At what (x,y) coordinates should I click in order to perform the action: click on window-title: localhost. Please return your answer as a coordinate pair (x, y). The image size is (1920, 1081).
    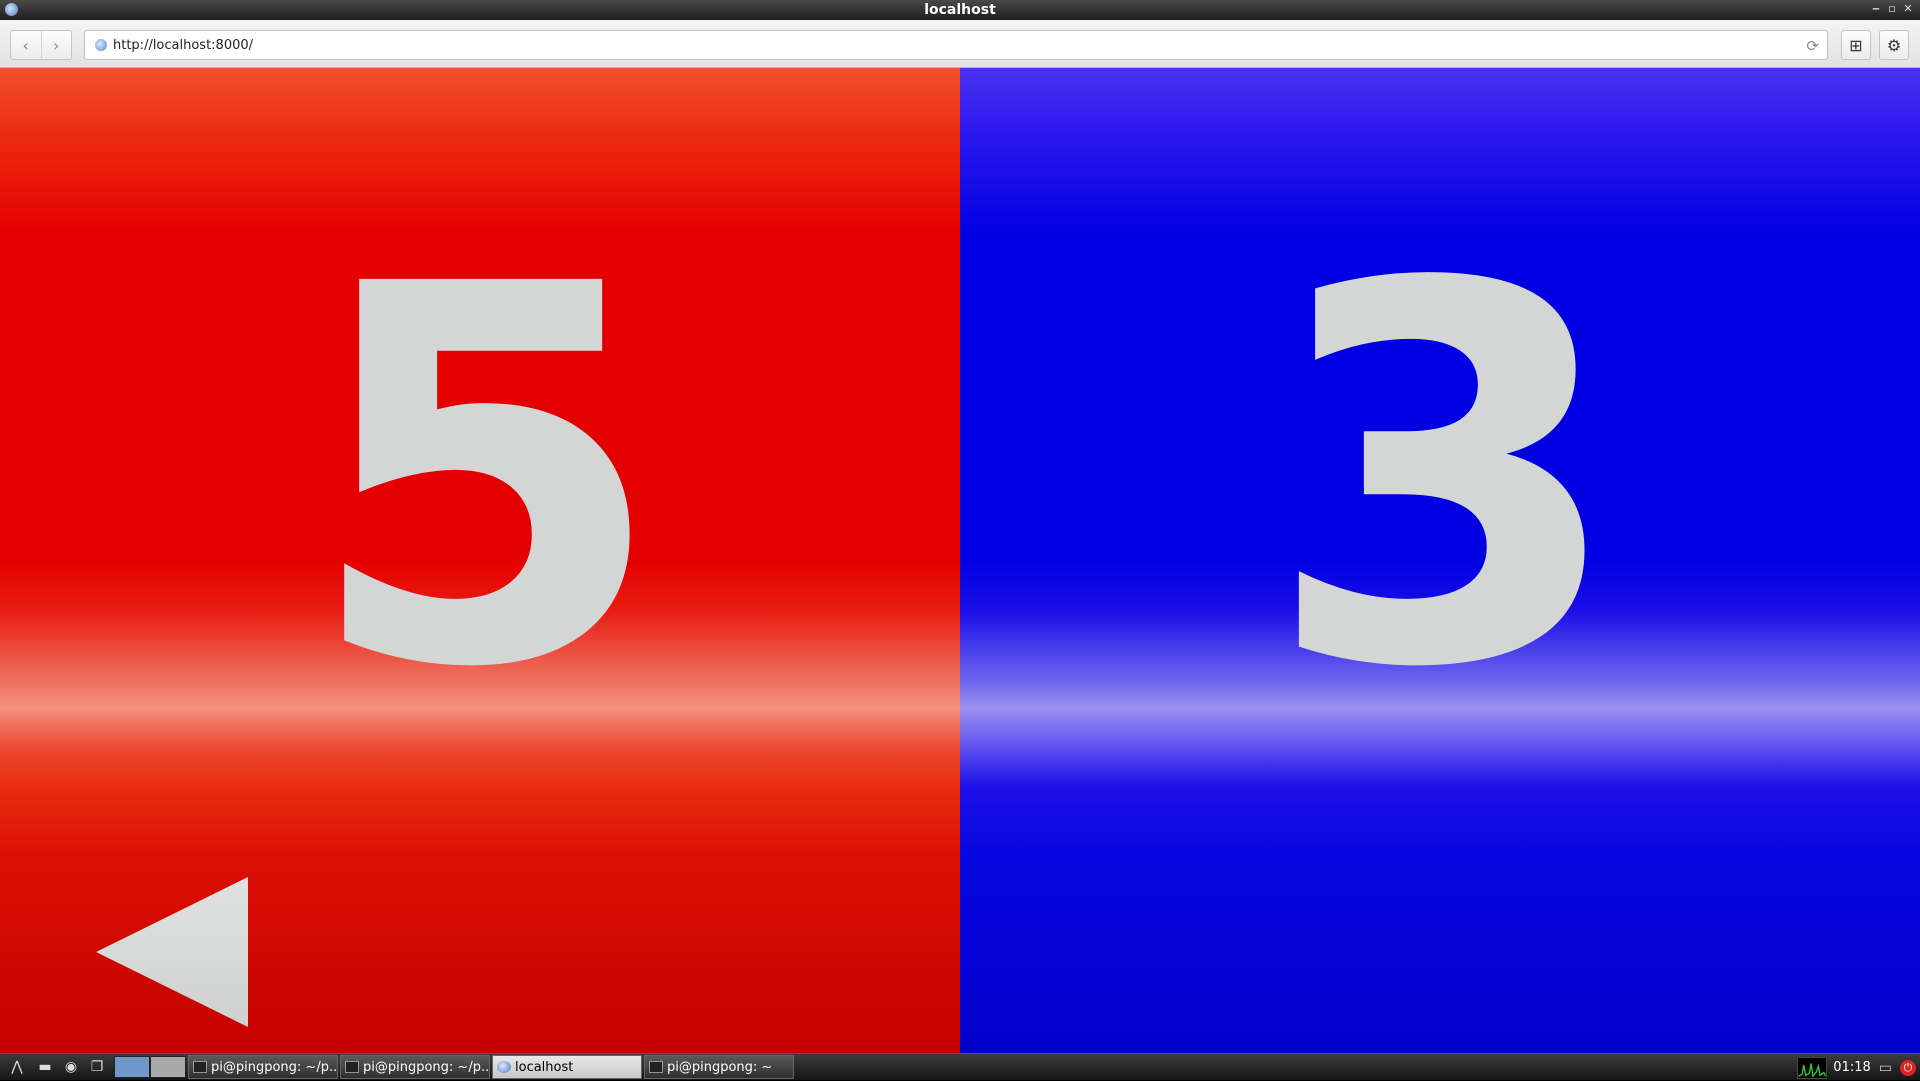
    Looking at the image, I should click on (960, 10).